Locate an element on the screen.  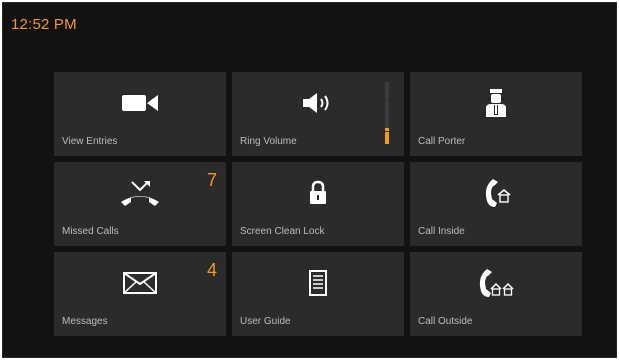
missed-calls-label: Missed Calls is located at coordinates (90, 231).